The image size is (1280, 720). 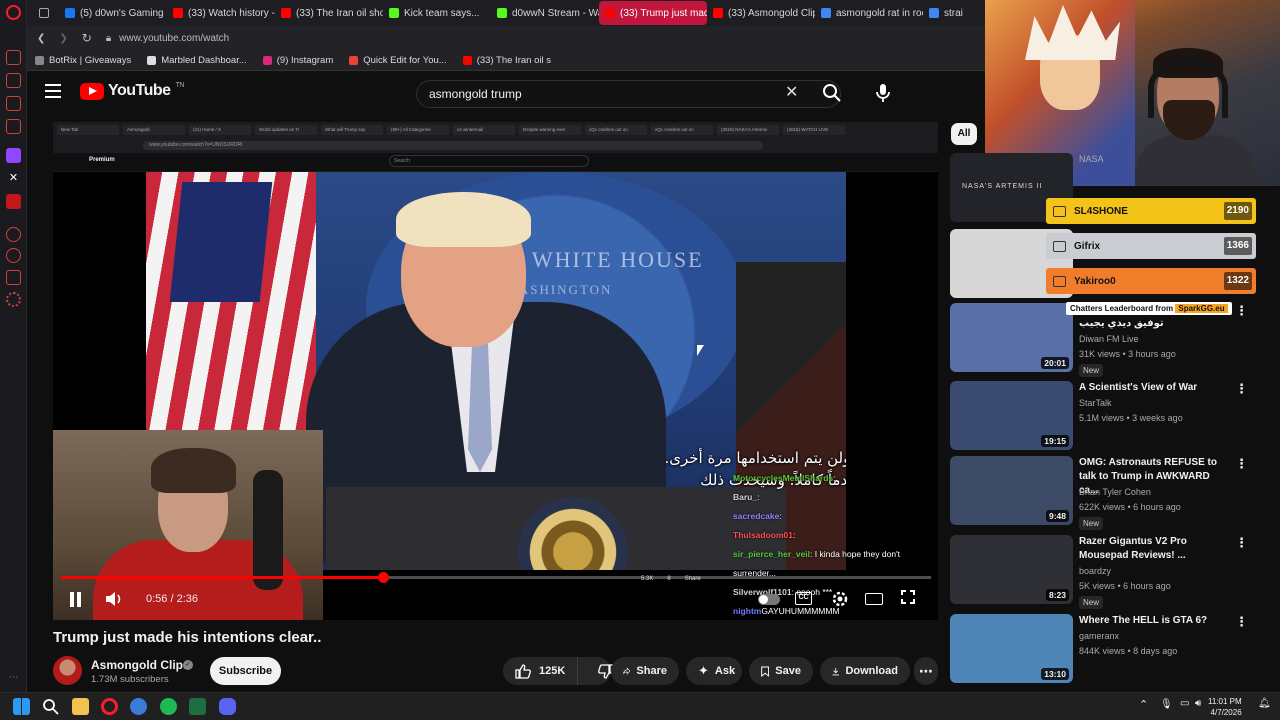 I want to click on browser-tab: asmongold rat in roo, so click(x=869, y=13).